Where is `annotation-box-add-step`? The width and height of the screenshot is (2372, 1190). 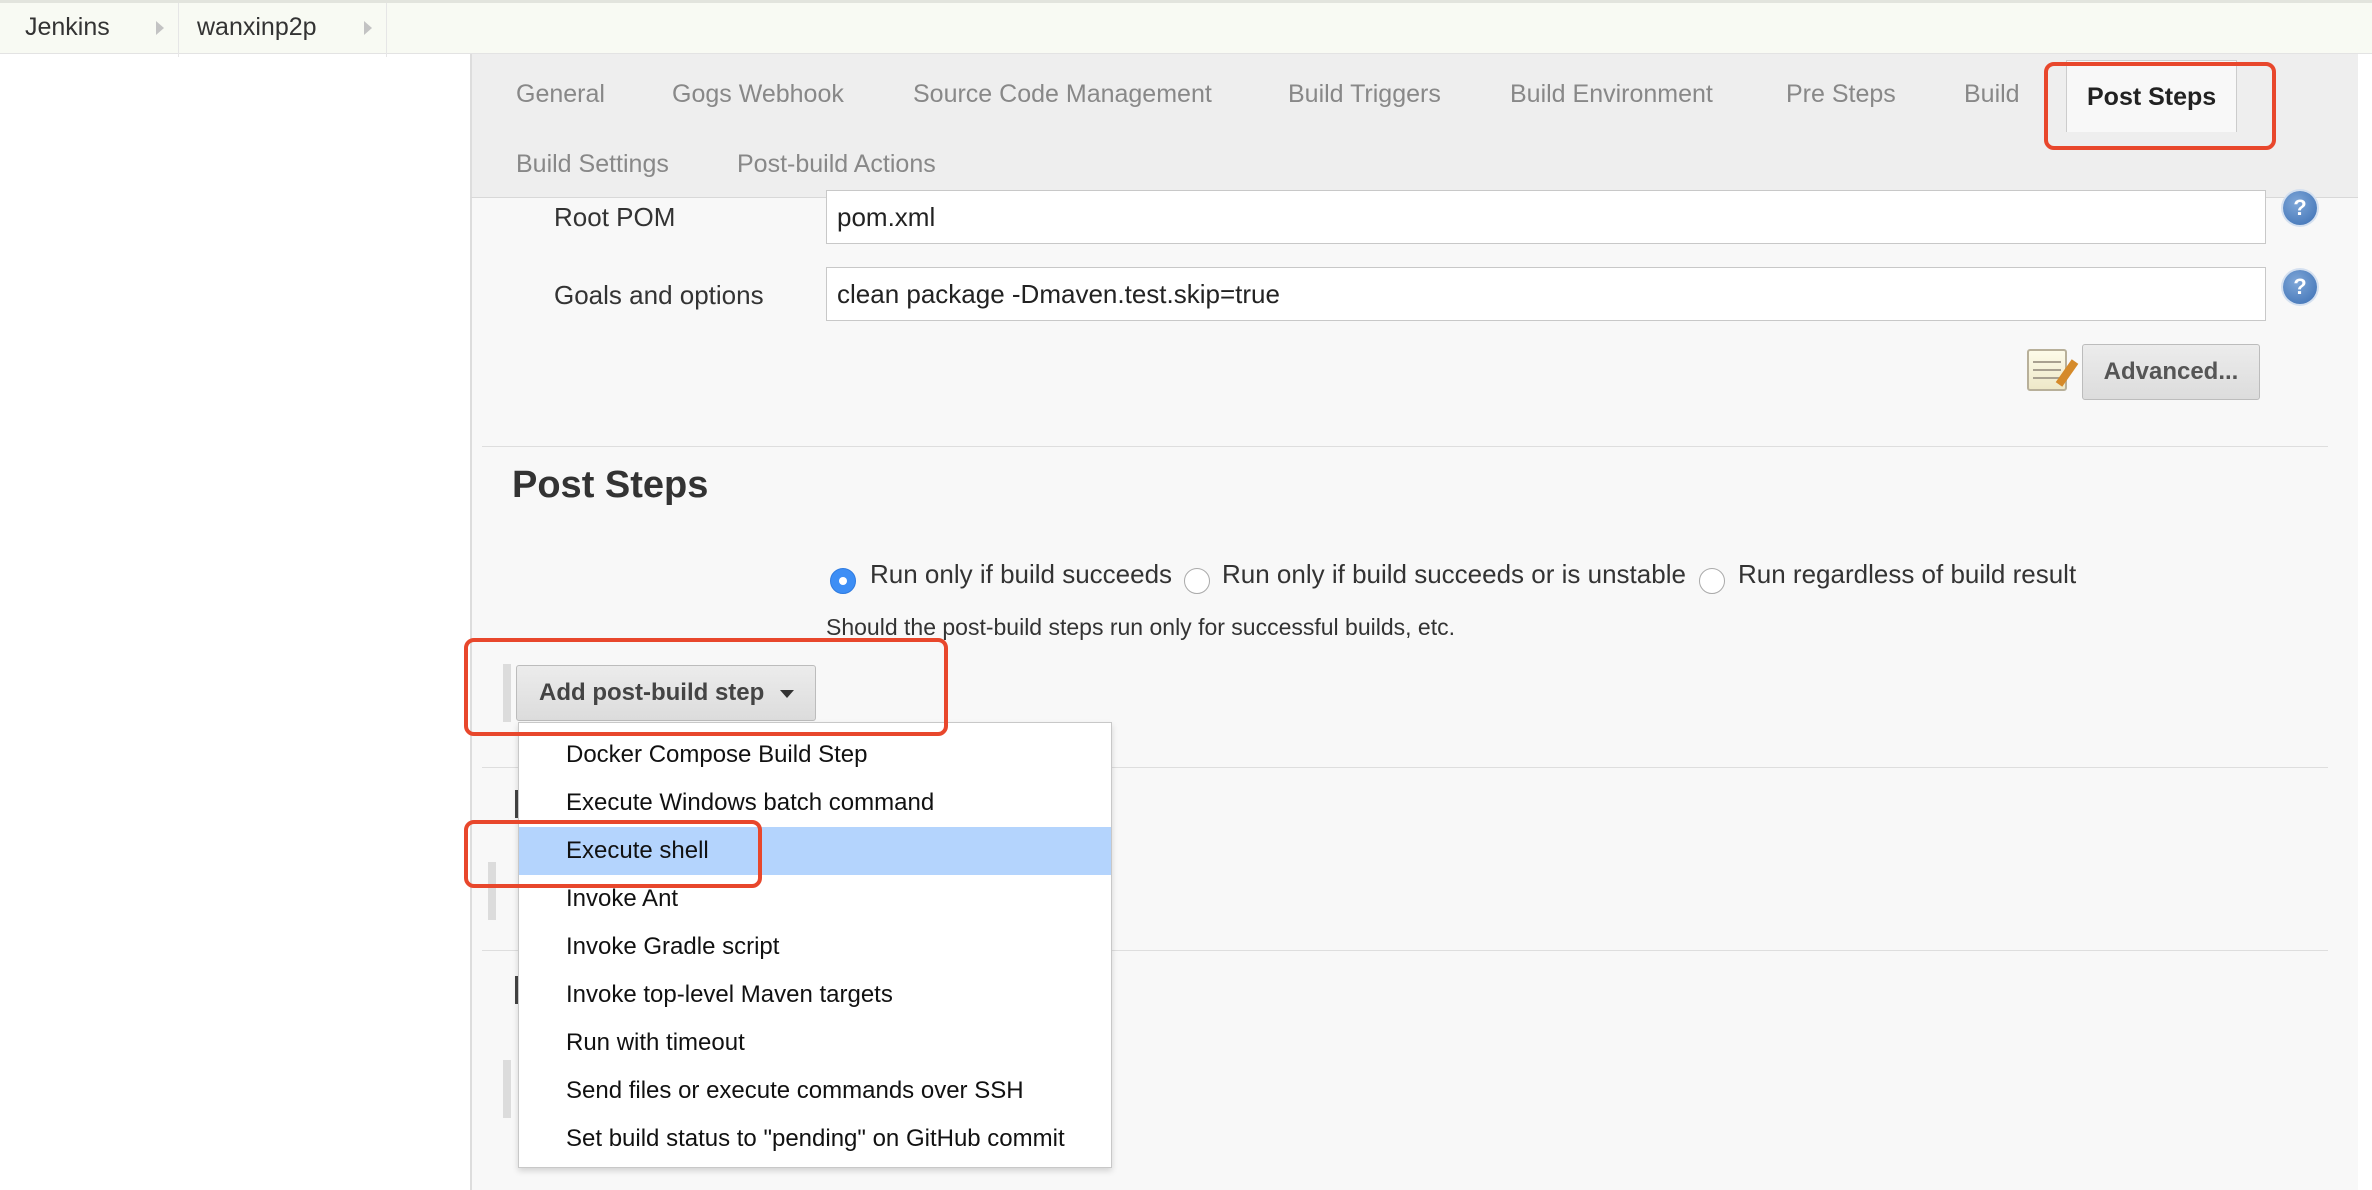 annotation-box-add-step is located at coordinates (706, 687).